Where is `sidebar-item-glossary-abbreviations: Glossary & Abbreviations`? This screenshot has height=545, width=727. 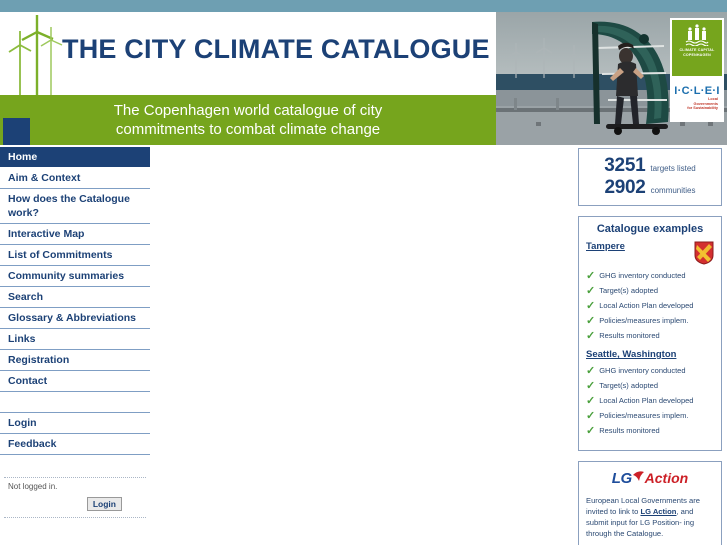 sidebar-item-glossary-abbreviations: Glossary & Abbreviations is located at coordinates (75, 318).